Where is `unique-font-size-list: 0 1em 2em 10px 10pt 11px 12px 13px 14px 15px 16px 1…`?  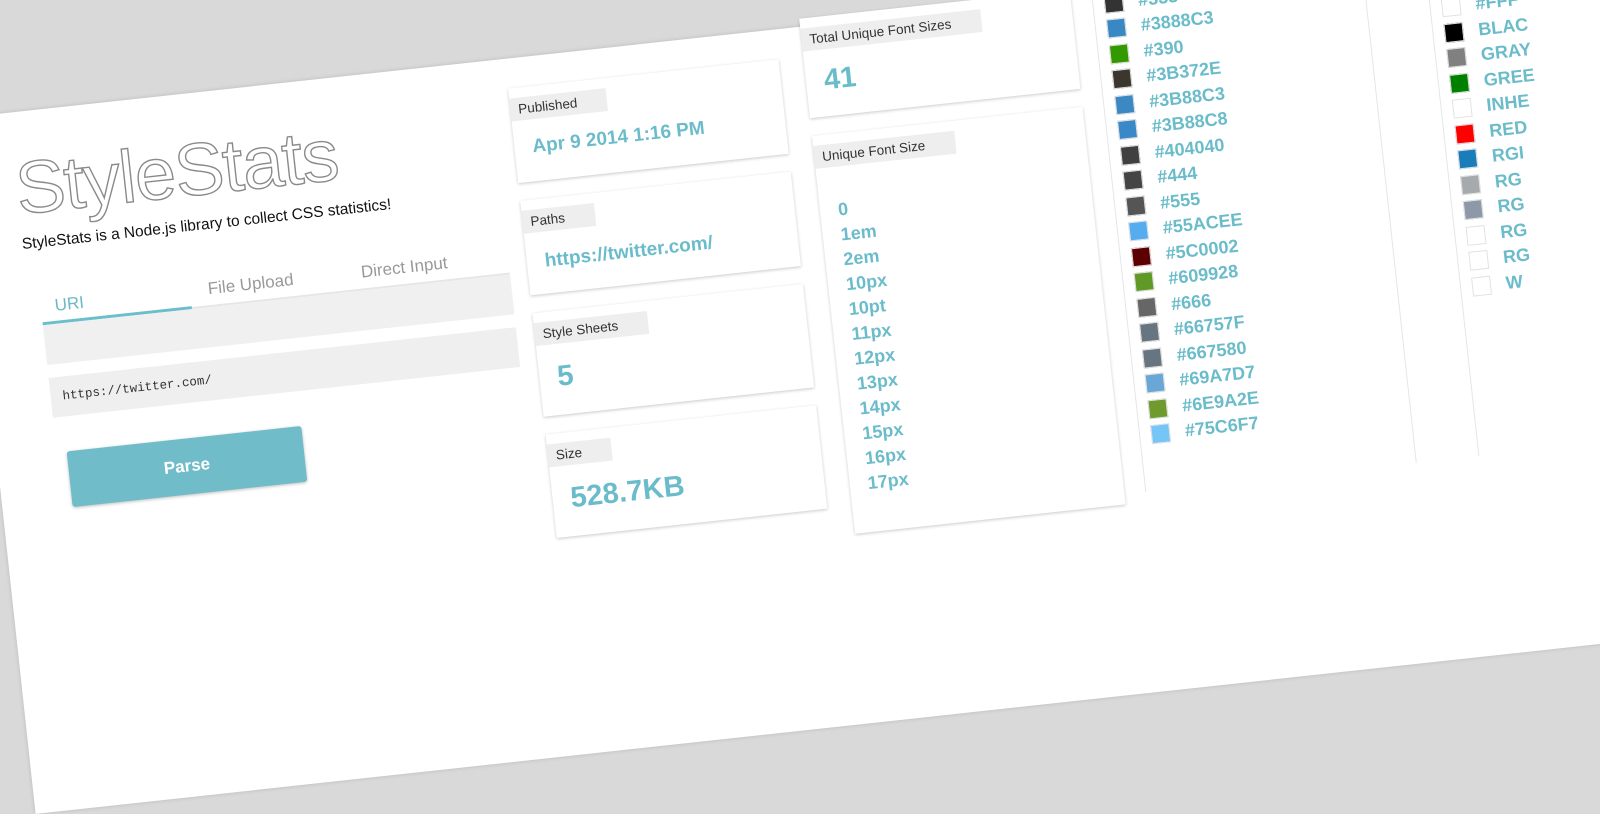
unique-font-size-list: 0 1em 2em 10px 10pt 11px 12px 13px 14px 15px 16px 1… is located at coordinates (873, 344).